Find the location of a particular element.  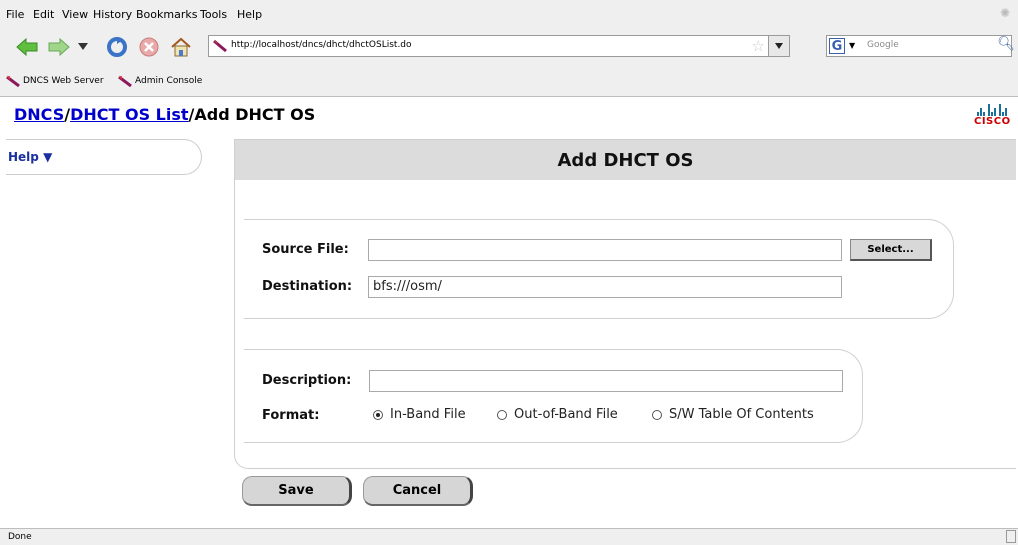

resize-grip is located at coordinates (1011, 536).